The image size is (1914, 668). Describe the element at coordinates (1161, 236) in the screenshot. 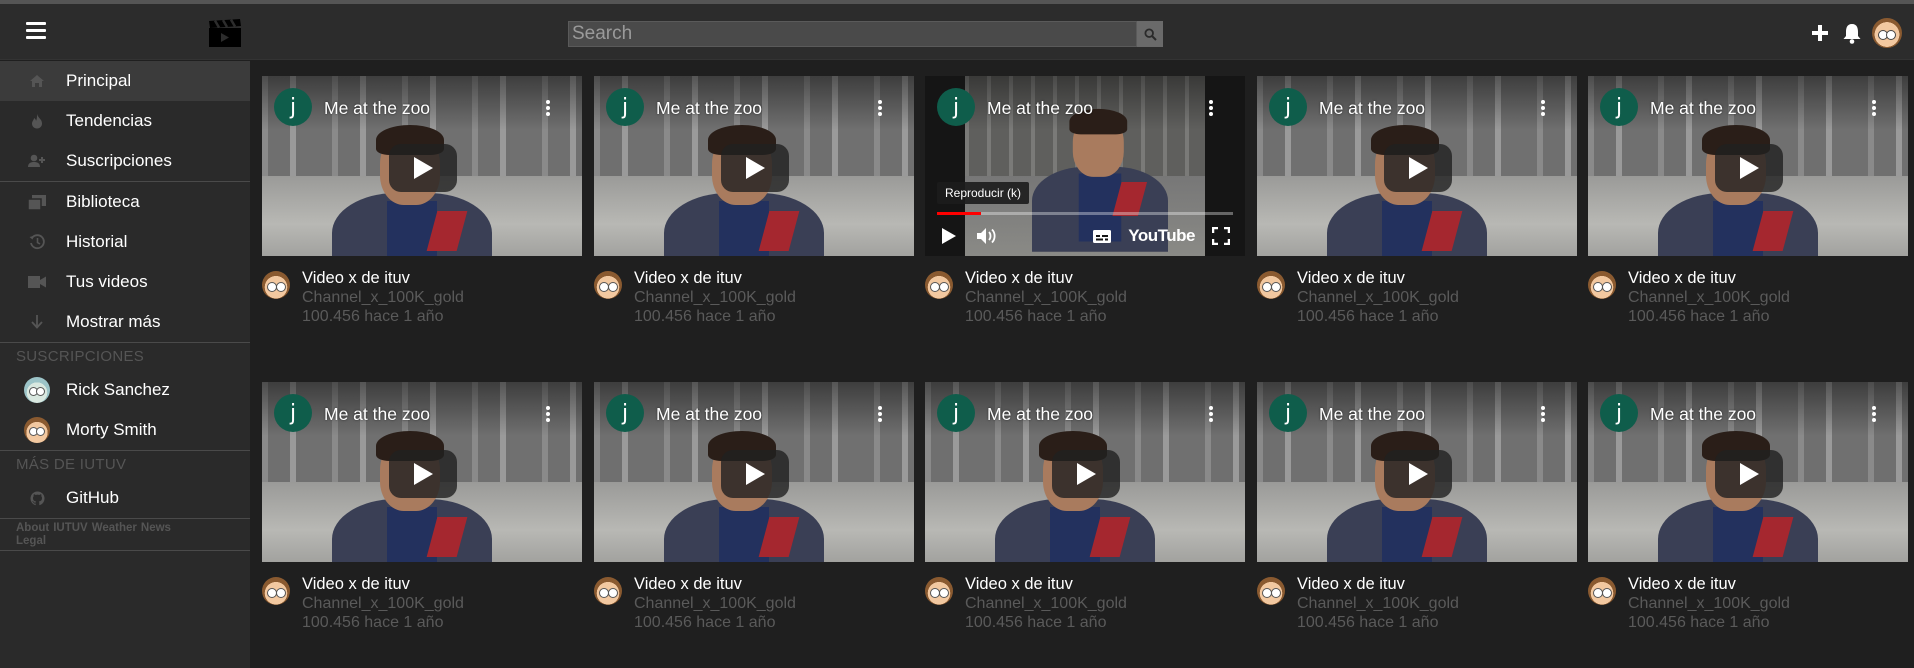

I see `youtube-logo: YouTube` at that location.